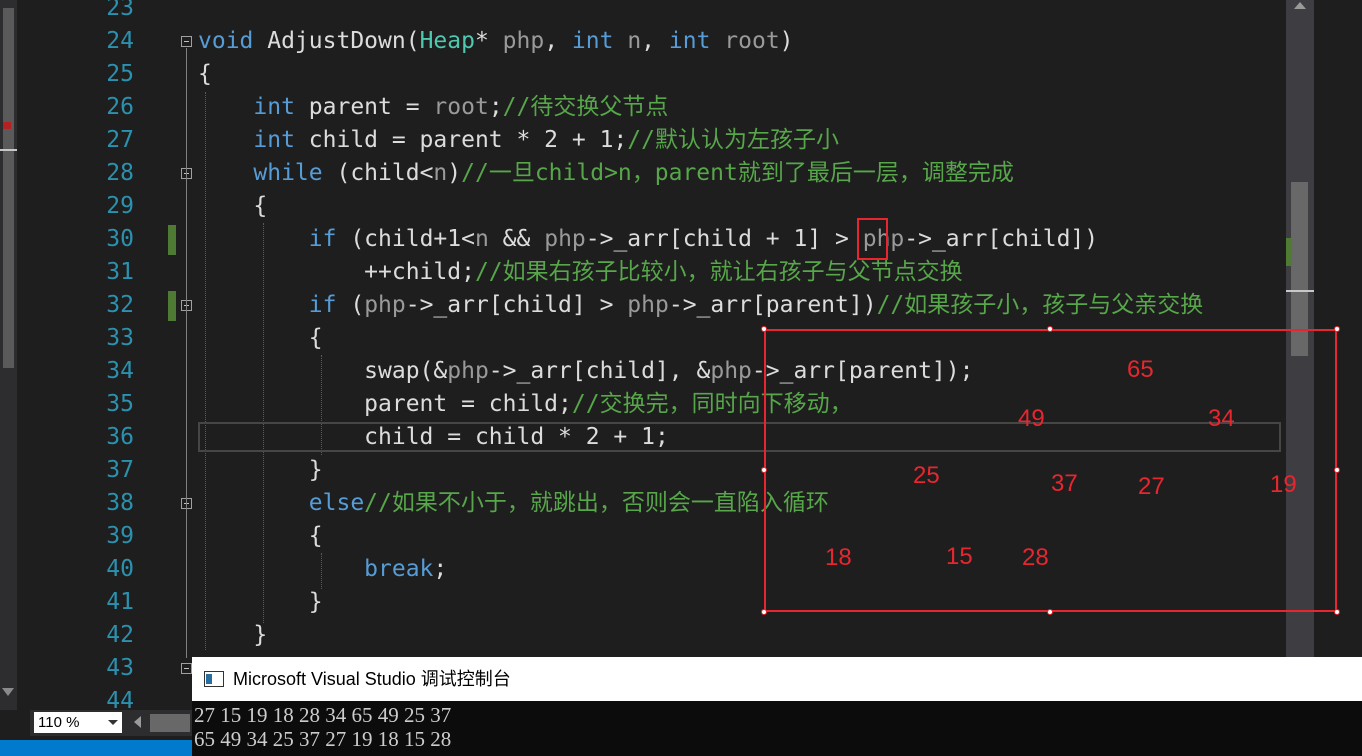 The height and width of the screenshot is (756, 1362). I want to click on code-line: break;, so click(322, 569).